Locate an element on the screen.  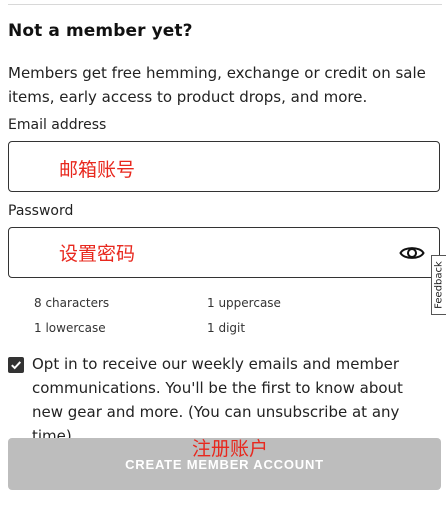
email-field-box: 邮箱账号 is located at coordinates (224, 166).